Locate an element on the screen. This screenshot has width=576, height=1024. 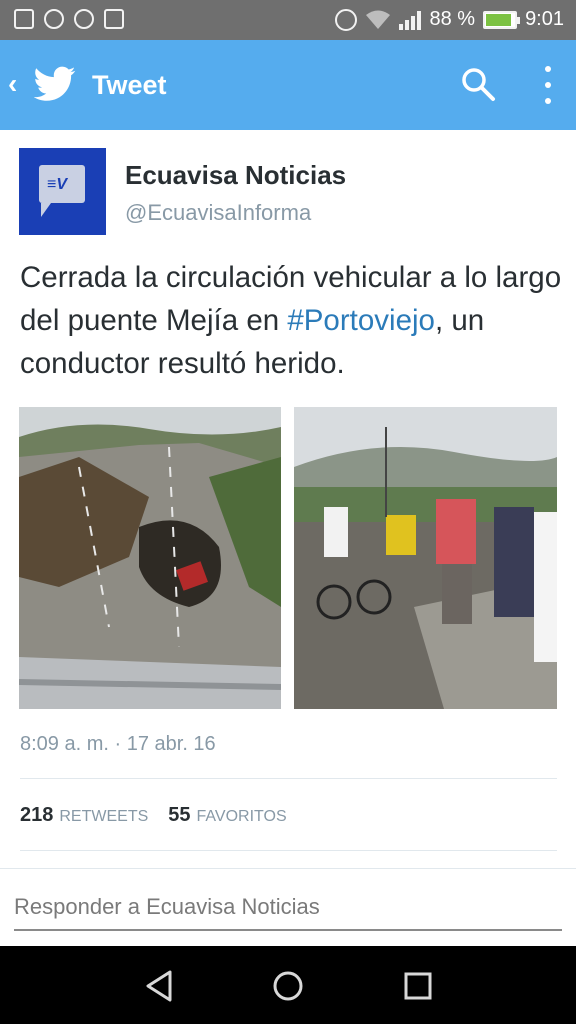
twitter-bird-icon is located at coordinates (55, 84).